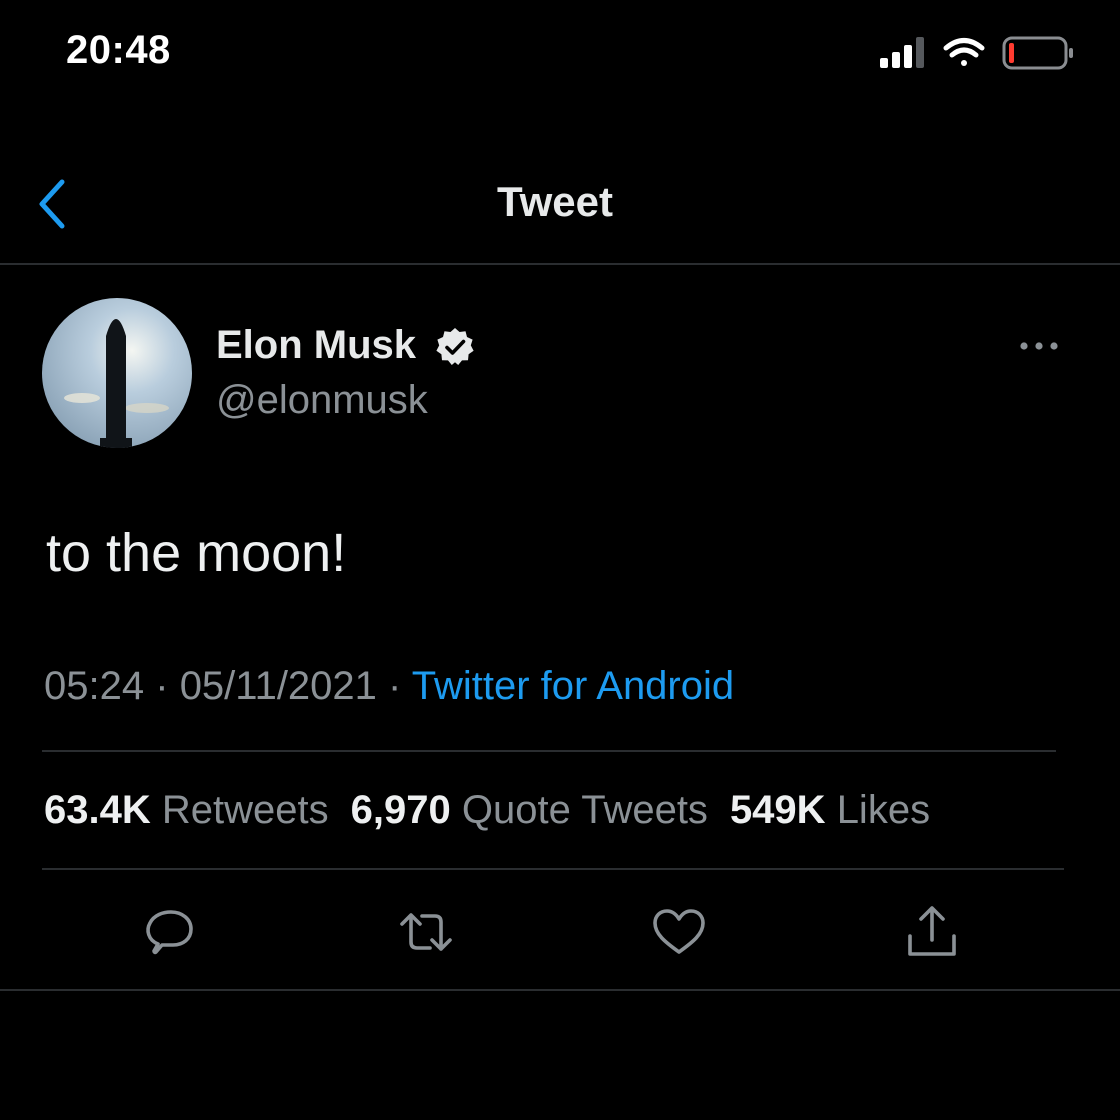  I want to click on tweet-date: 05/11/2021, so click(278, 686).